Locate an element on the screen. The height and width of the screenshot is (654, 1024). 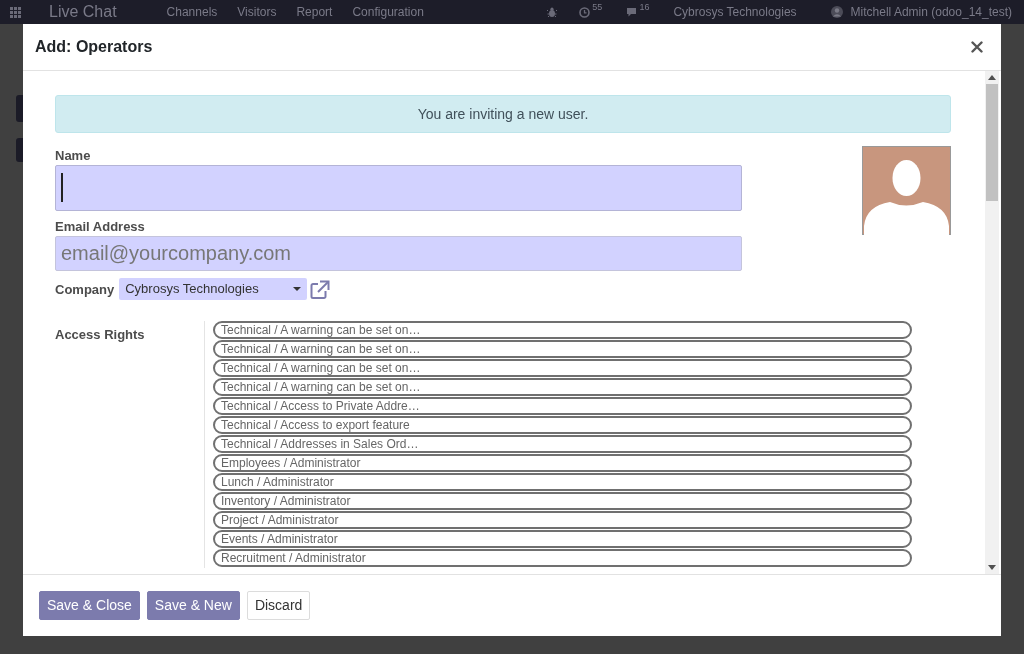
chat-icon is located at coordinates (632, 12).